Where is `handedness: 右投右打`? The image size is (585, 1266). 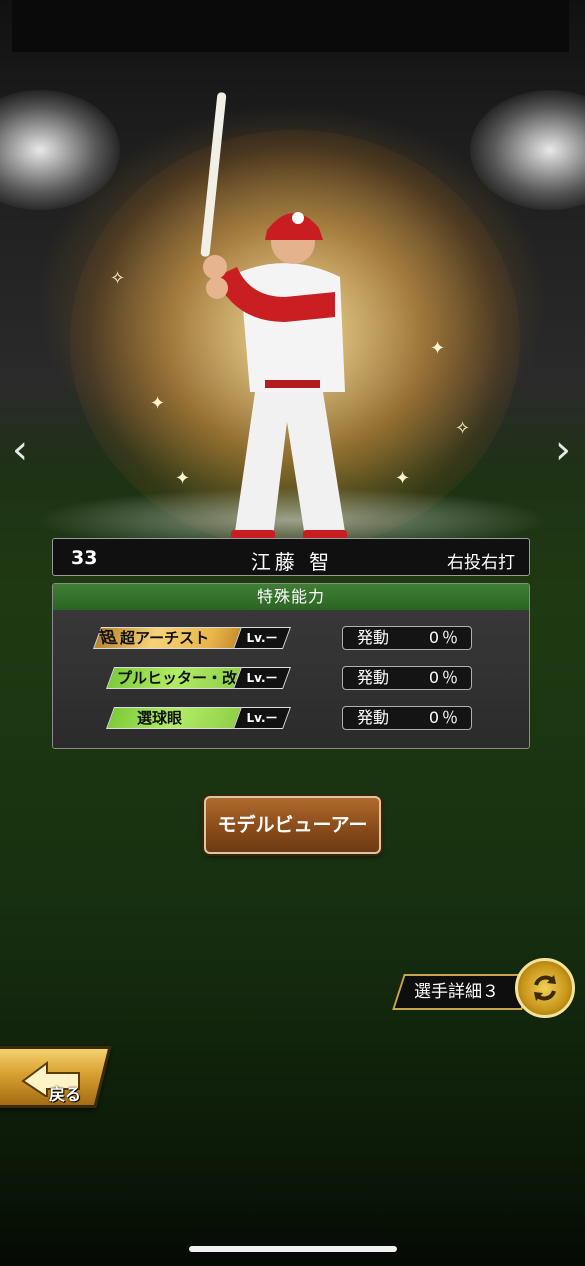
handedness: 右投右打 is located at coordinates (481, 563).